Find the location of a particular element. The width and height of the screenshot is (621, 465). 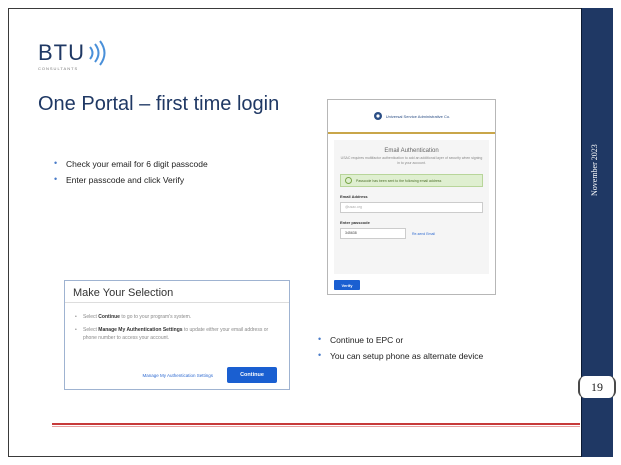

continue-button: Continue is located at coordinates (252, 375).